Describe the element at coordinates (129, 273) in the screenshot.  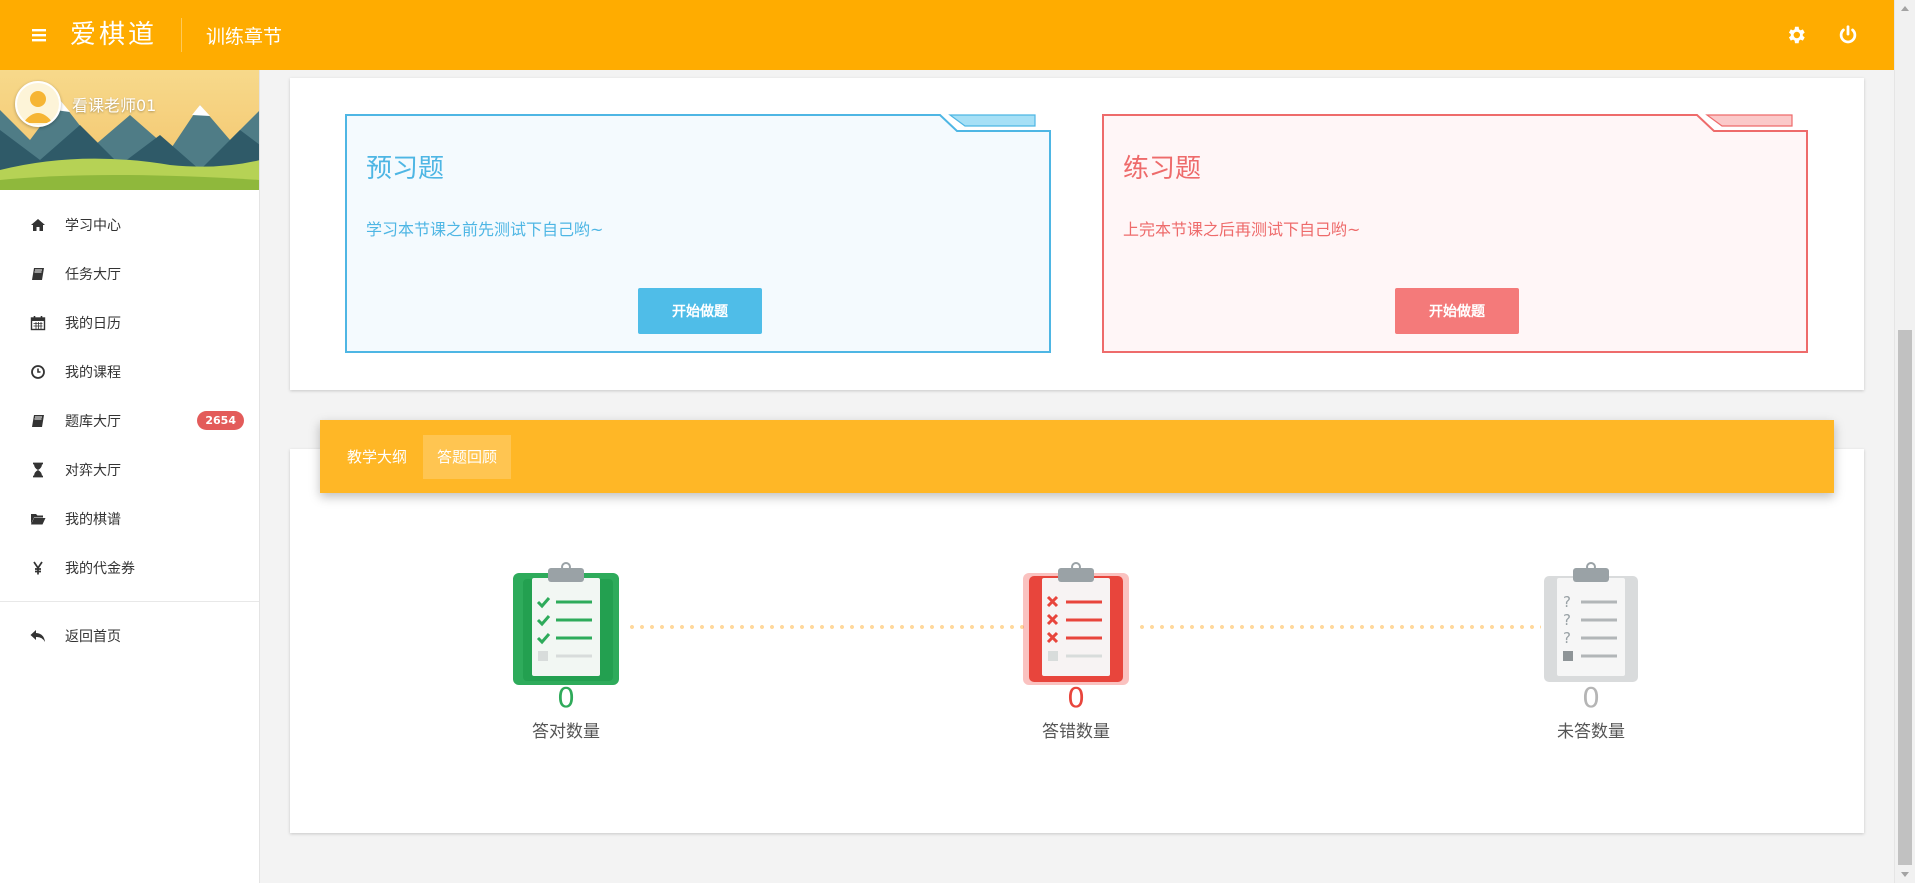
I see `sidebar-item-task-hall: 任务大厅` at that location.